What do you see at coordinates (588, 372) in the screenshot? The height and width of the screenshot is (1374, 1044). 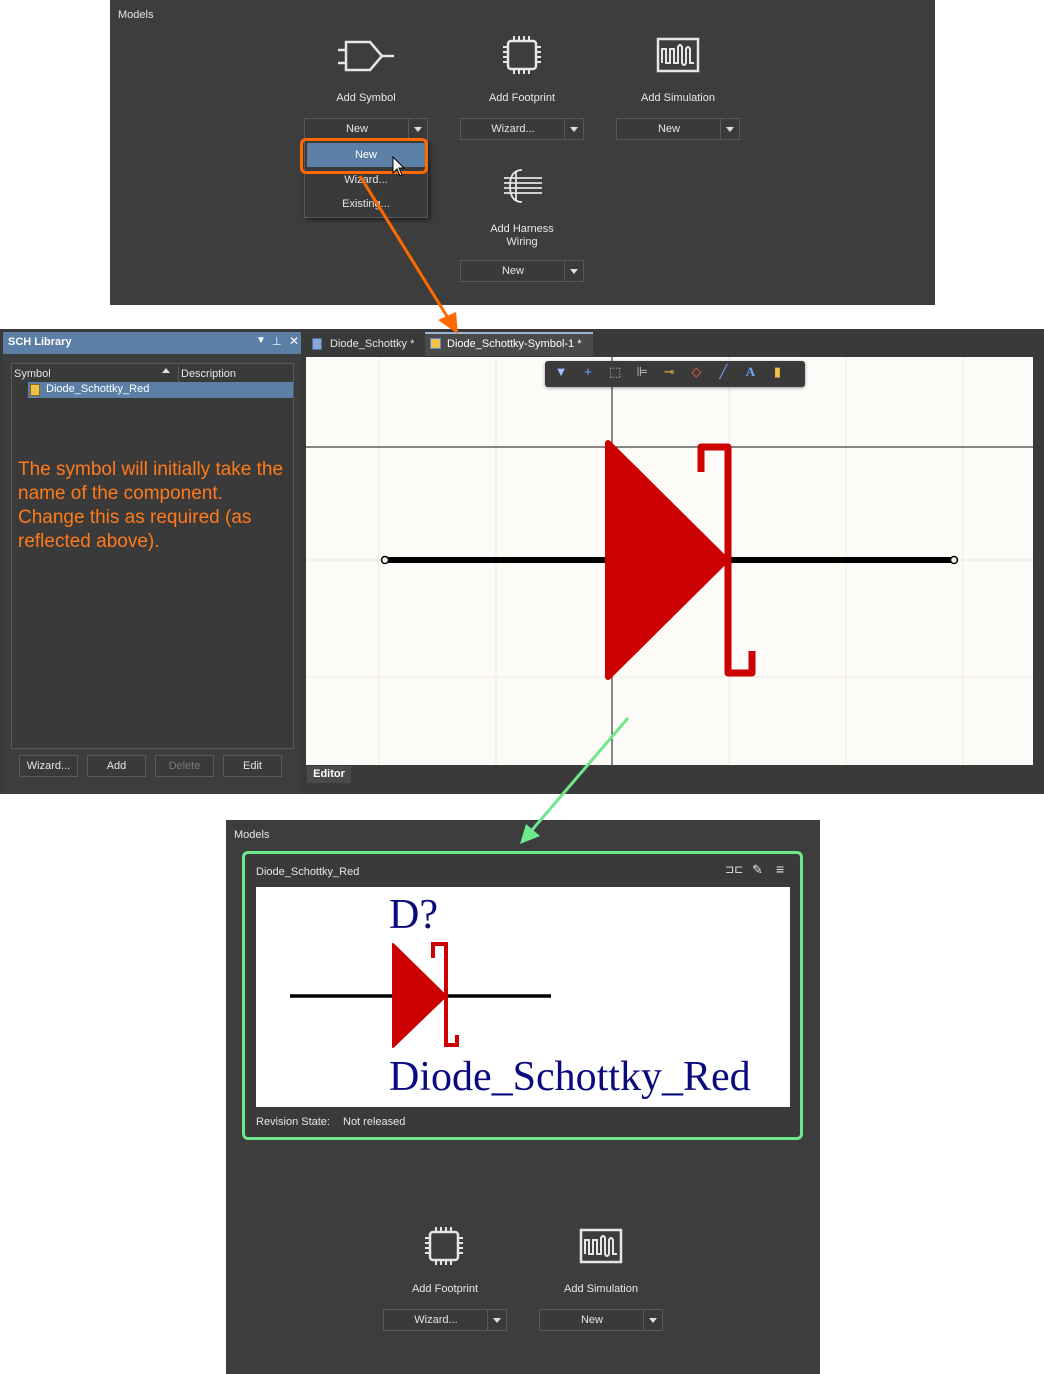 I see `crosshair-icon: +` at bounding box center [588, 372].